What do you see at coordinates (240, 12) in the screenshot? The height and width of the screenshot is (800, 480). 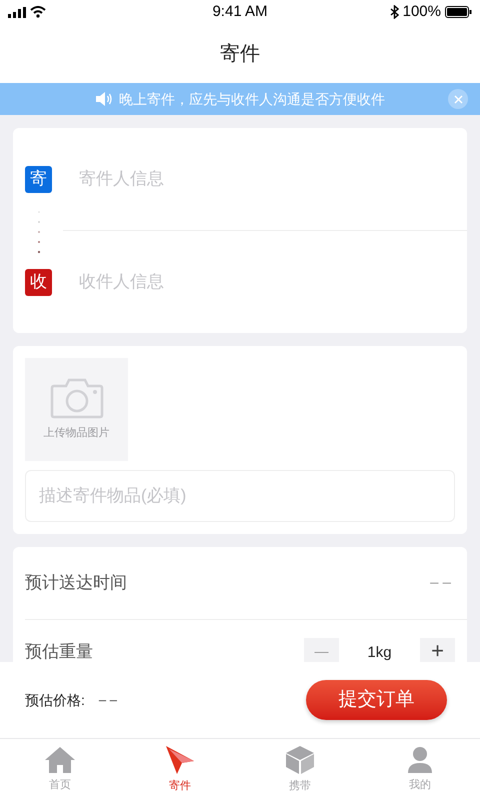 I see `clock-time: 9:41 AM` at bounding box center [240, 12].